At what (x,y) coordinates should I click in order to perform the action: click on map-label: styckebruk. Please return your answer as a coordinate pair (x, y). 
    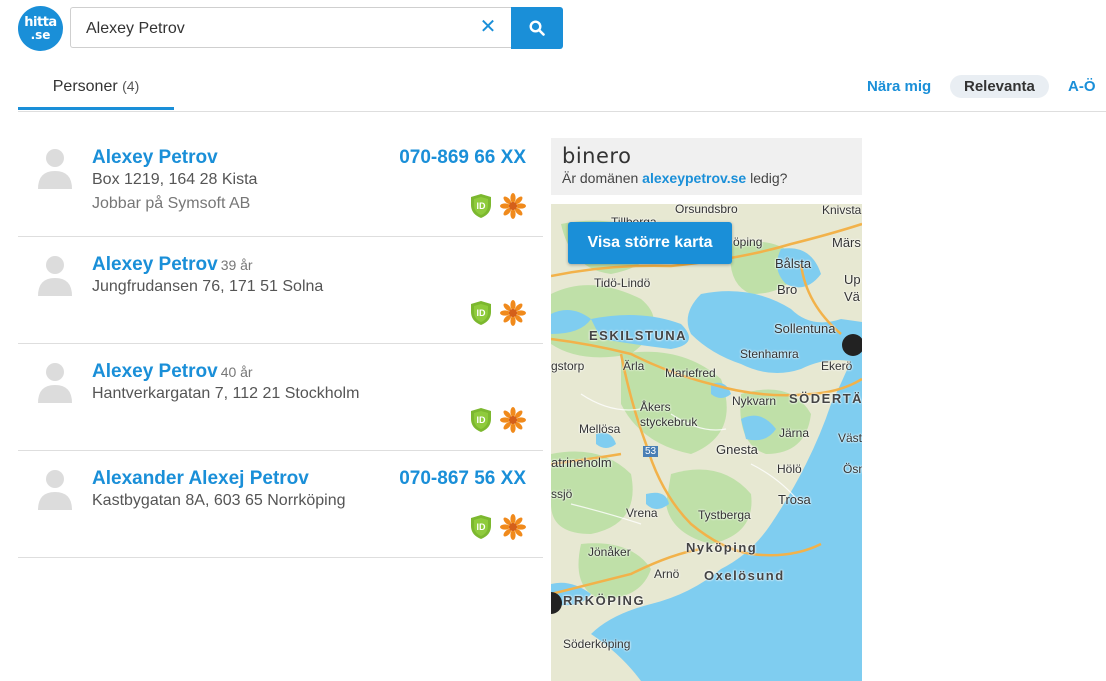
    Looking at the image, I should click on (669, 422).